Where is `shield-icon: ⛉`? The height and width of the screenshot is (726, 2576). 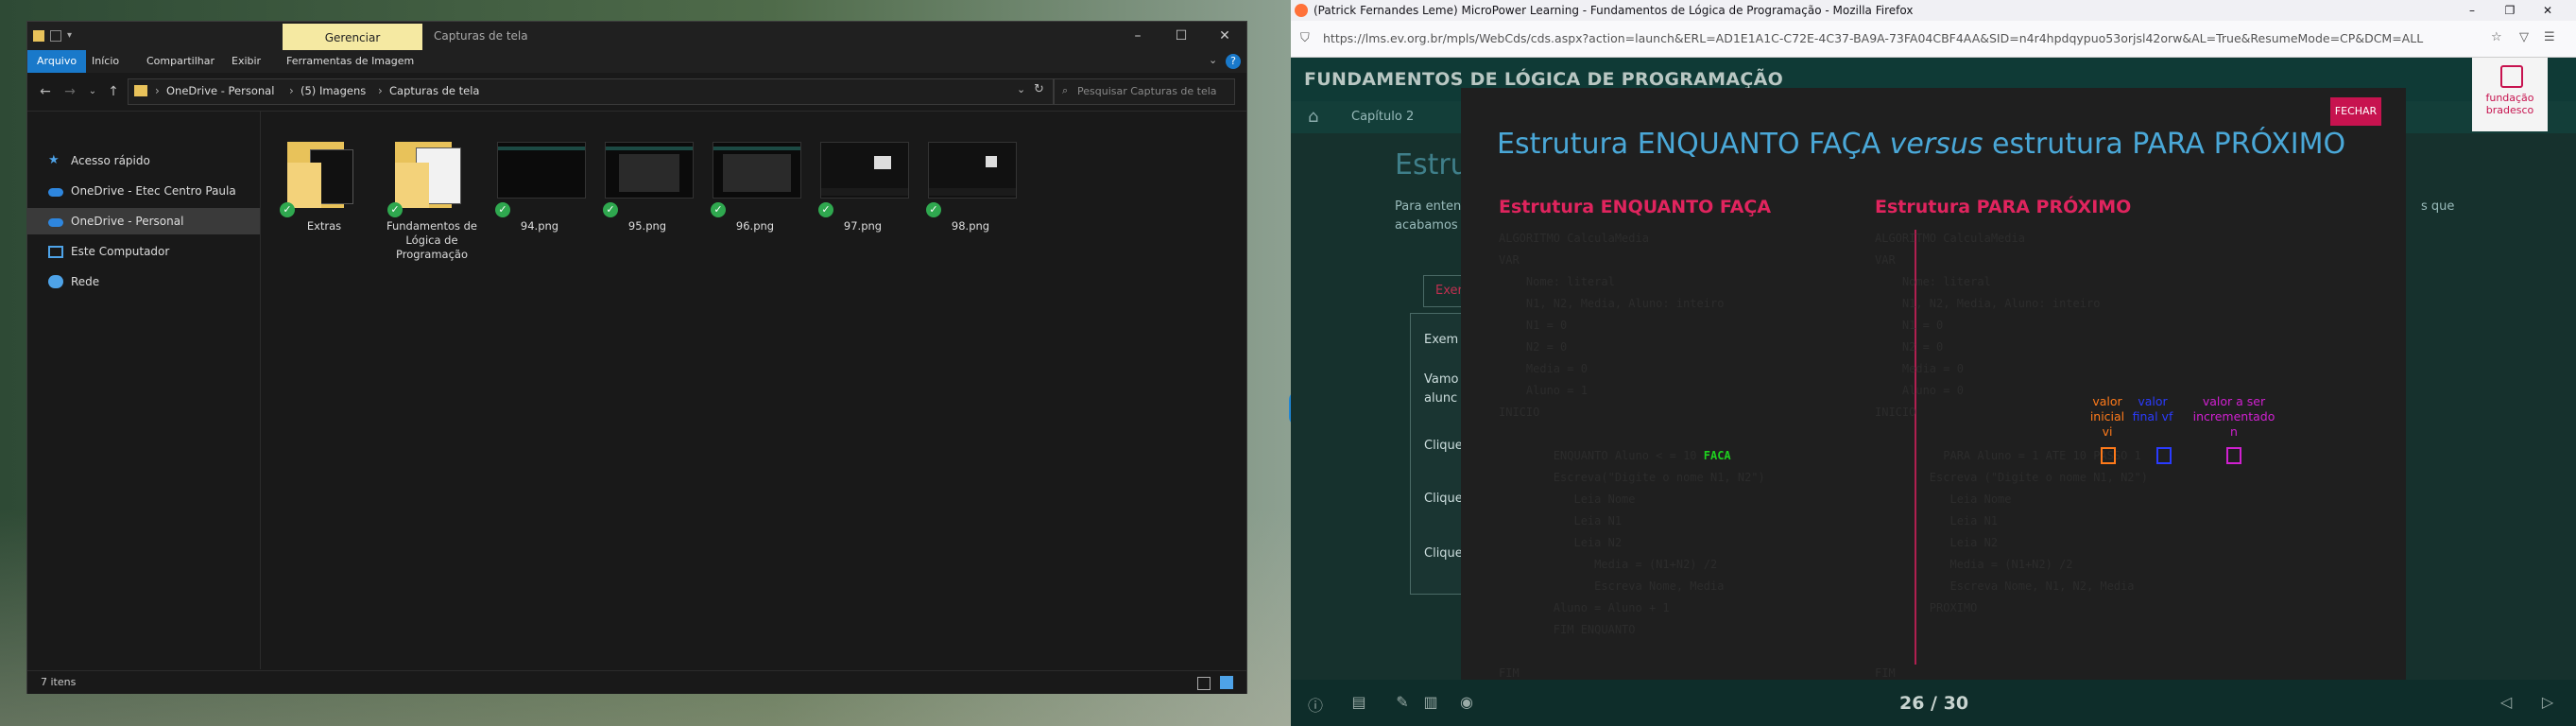 shield-icon: ⛉ is located at coordinates (1305, 38).